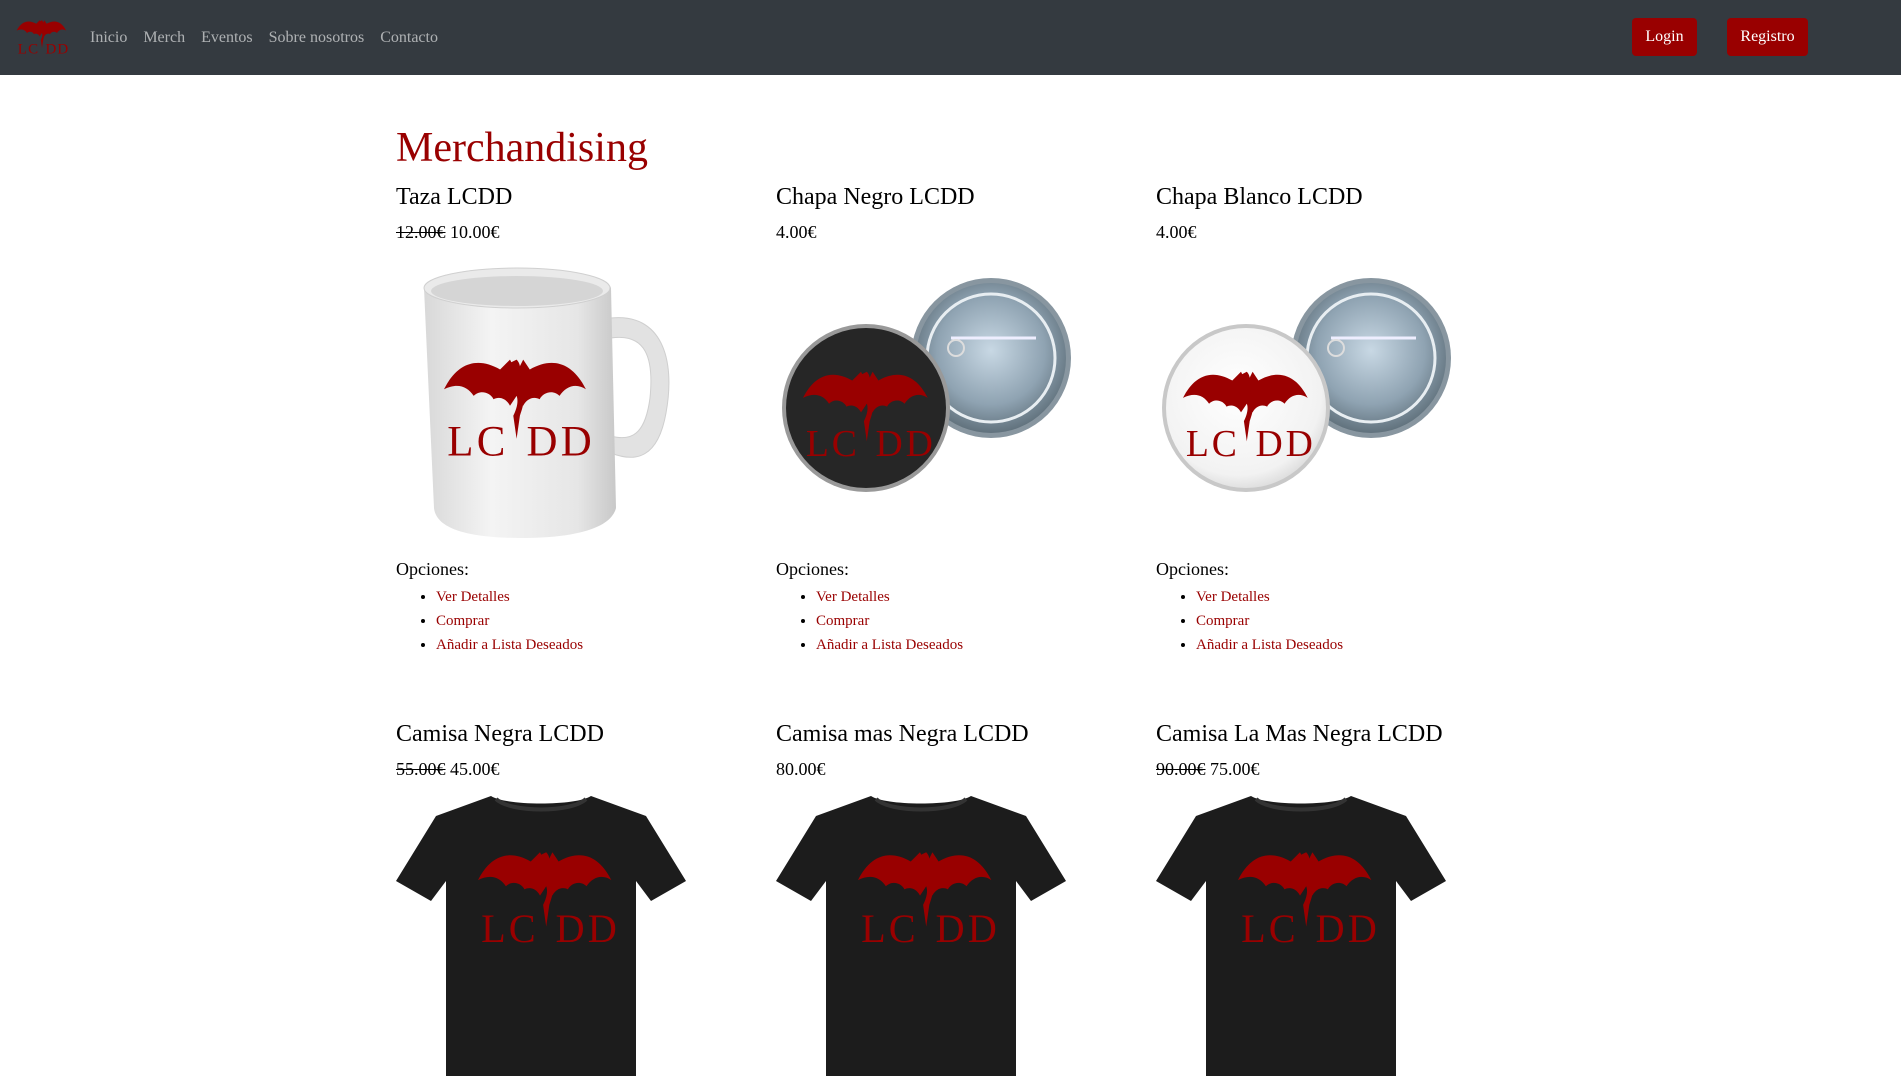 Image resolution: width=1901 pixels, height=1081 pixels. What do you see at coordinates (1259, 197) in the screenshot?
I see `product-name: Chapa Blanco LCDD` at bounding box center [1259, 197].